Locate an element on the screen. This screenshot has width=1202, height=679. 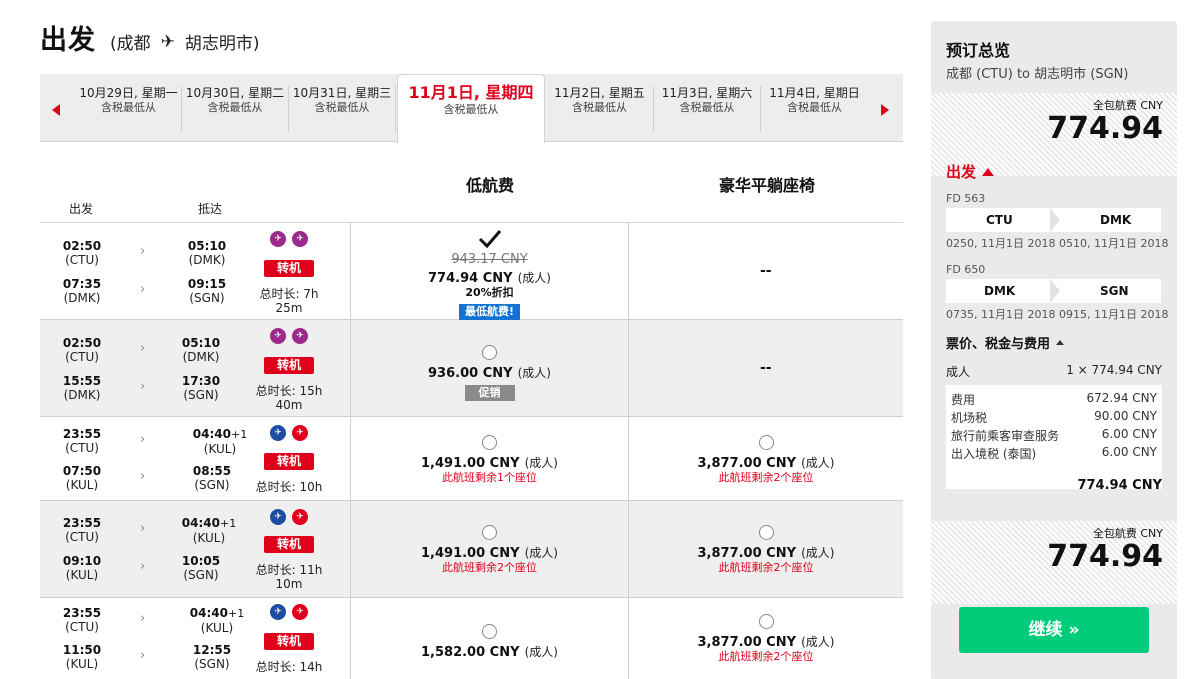
segment-arrow-icon is located at coordinates (1055, 220).